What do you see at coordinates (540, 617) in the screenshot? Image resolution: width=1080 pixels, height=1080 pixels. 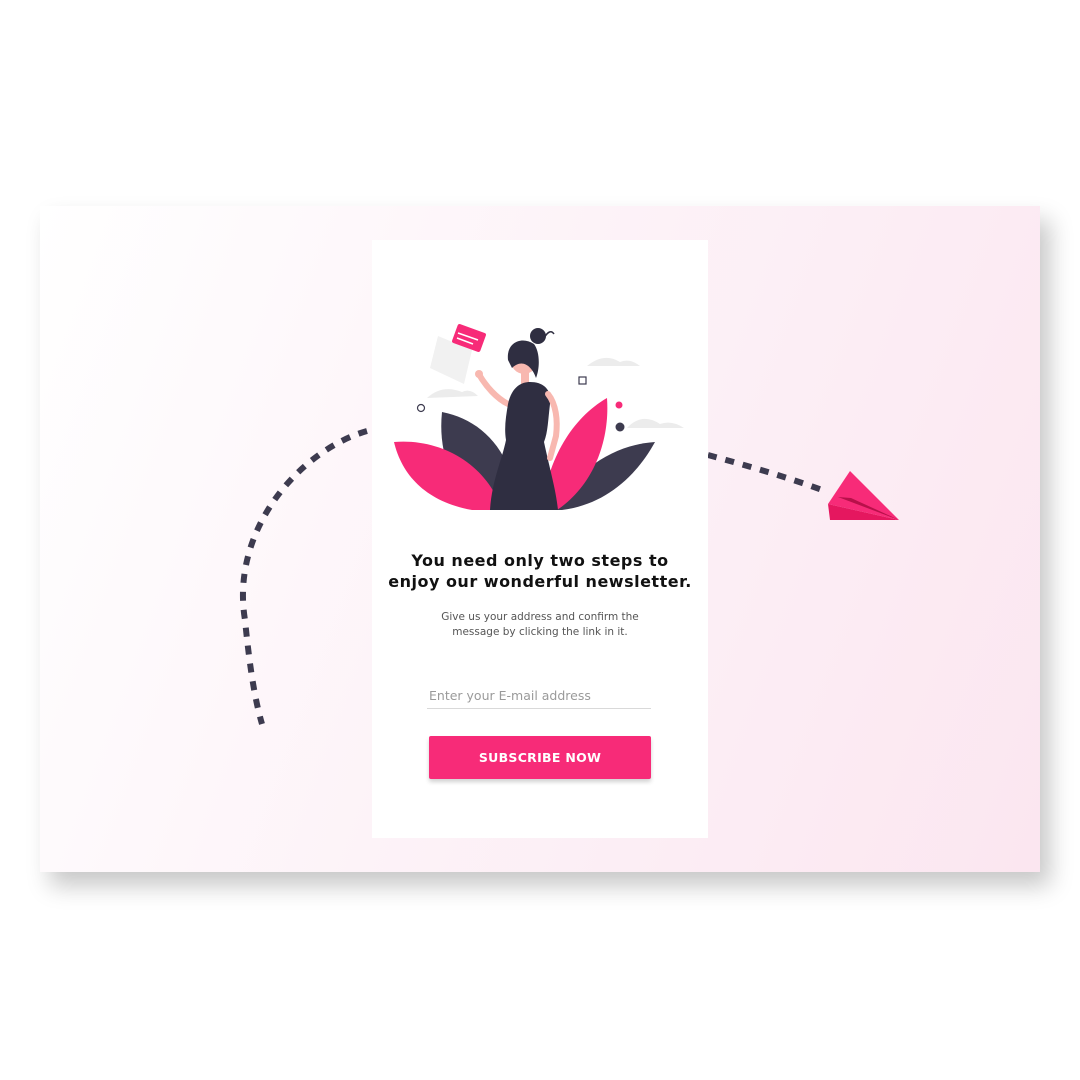 I see `subtext-line-1: Give us your address and confirm the` at bounding box center [540, 617].